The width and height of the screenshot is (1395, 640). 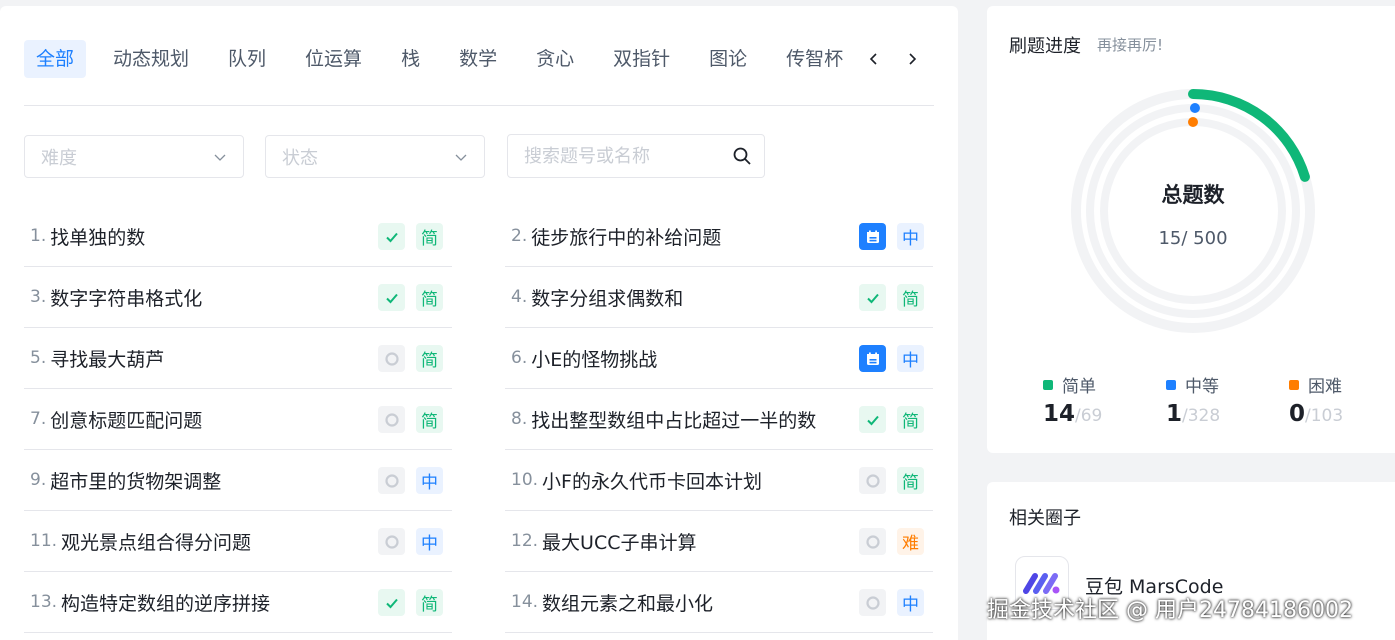 What do you see at coordinates (652, 480) in the screenshot?
I see `problem-title: 小F的永久代币卡回本计划` at bounding box center [652, 480].